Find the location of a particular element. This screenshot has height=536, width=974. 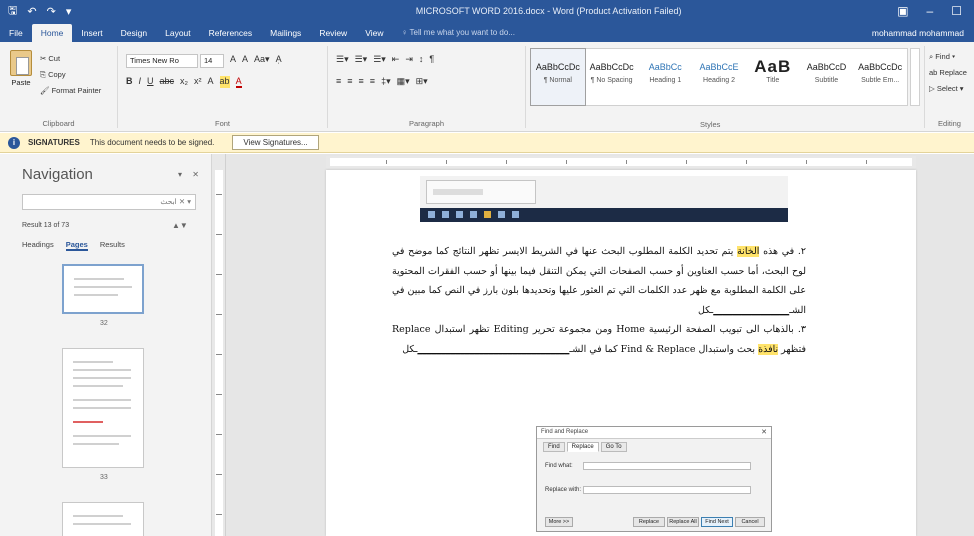

redo-icon: ↷ is located at coordinates (51, 11).